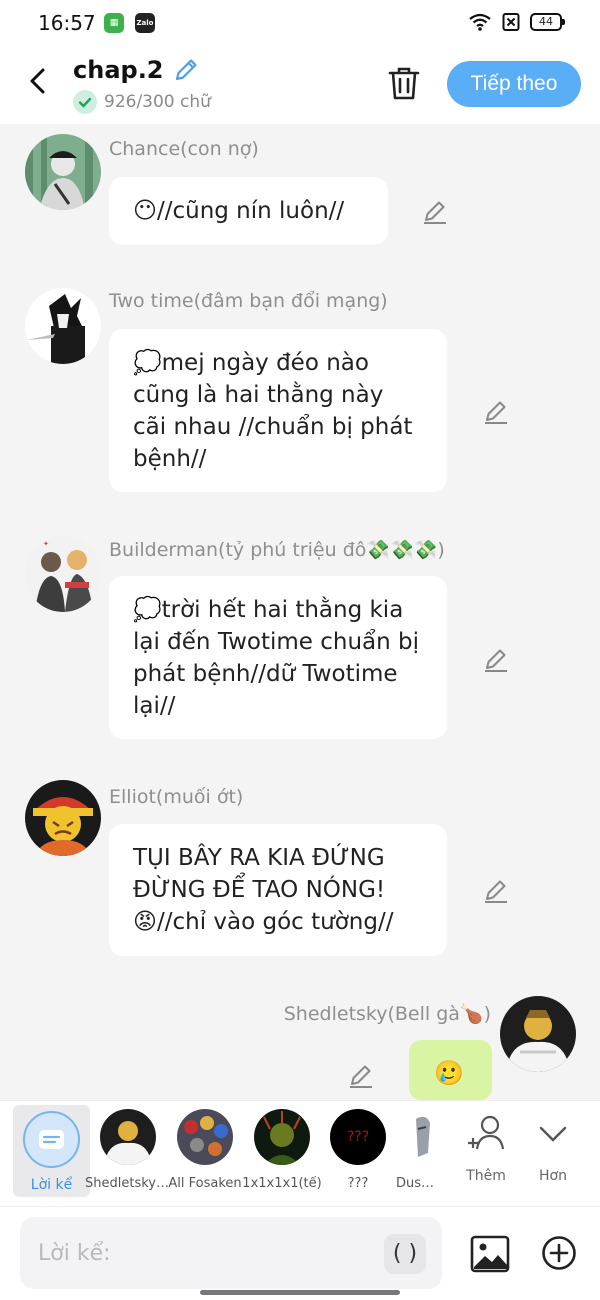  What do you see at coordinates (184, 149) in the screenshot?
I see `sender-name: Chance(con nợ)` at bounding box center [184, 149].